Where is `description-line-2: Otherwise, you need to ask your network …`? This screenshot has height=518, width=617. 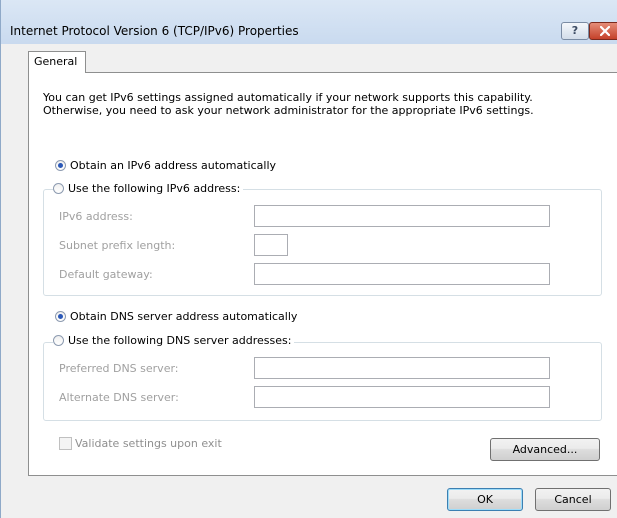
description-line-2: Otherwise, you need to ask your network … is located at coordinates (288, 110).